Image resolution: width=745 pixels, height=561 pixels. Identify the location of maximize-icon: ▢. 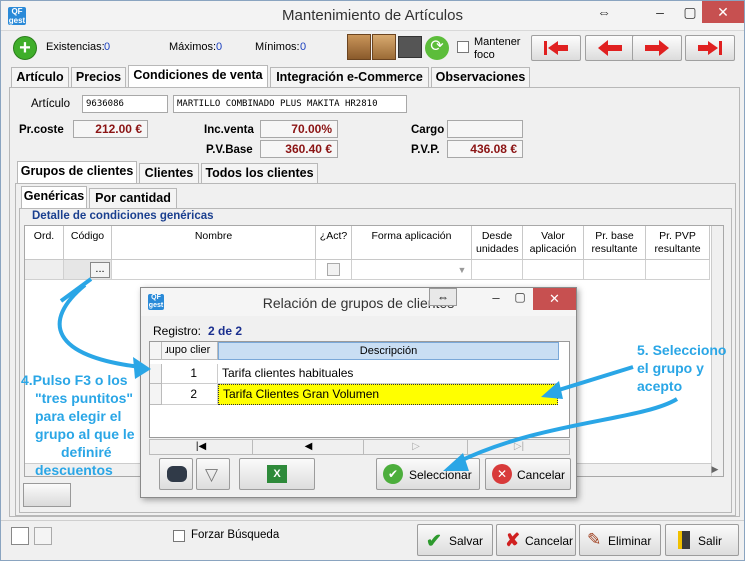
(690, 12).